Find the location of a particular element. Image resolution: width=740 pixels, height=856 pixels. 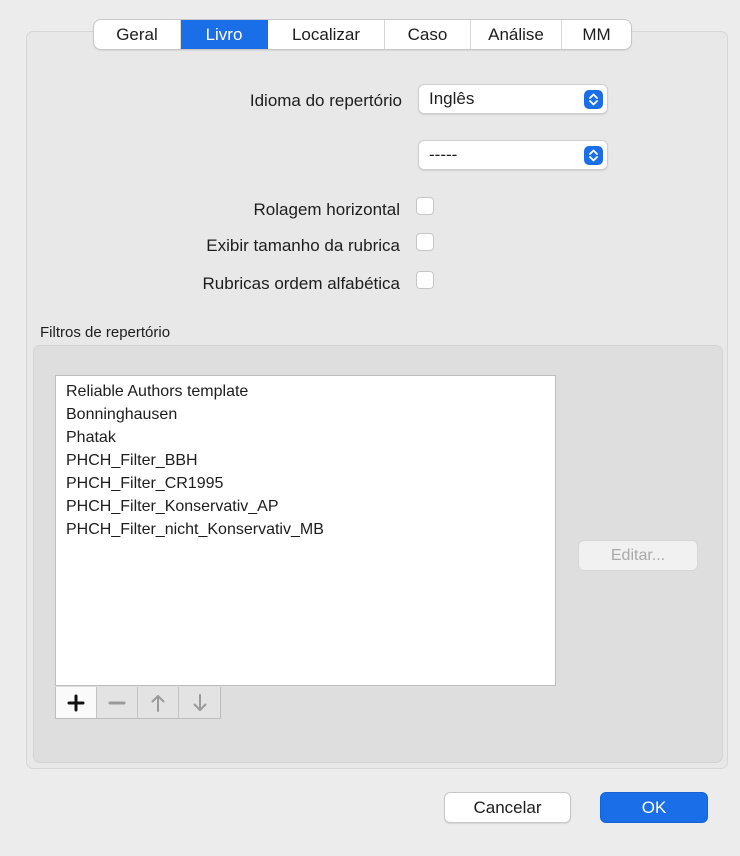

filters-section-title: Filtros de repertório is located at coordinates (105, 332).